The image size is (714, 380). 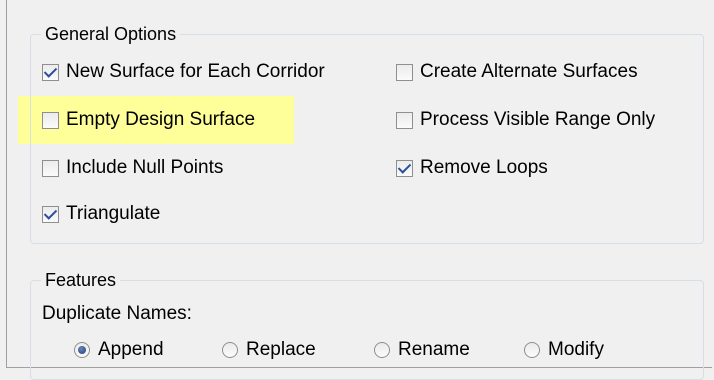 I want to click on empty-design-checkbox: Empty Design Surface, so click(x=148, y=120).